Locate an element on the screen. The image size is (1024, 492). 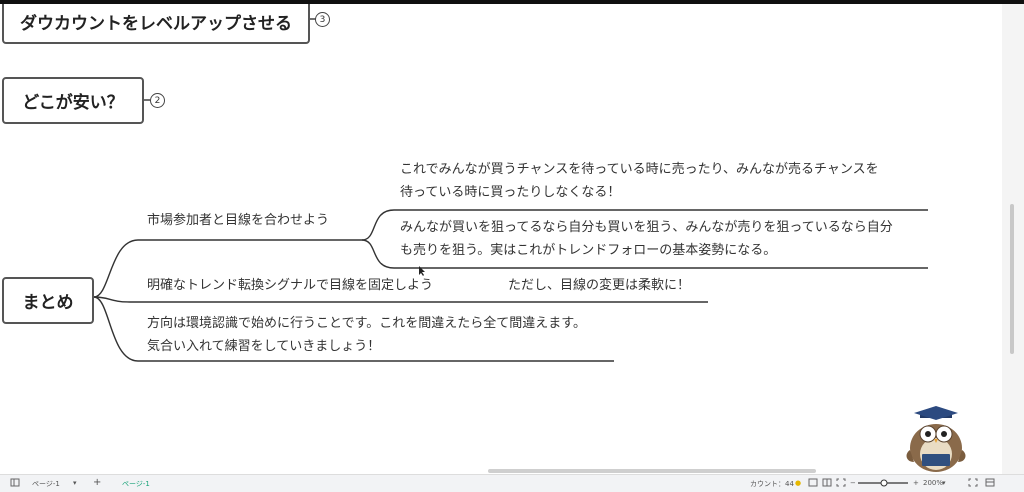
node-where-cheap: どこが安い？ is located at coordinates (73, 100).